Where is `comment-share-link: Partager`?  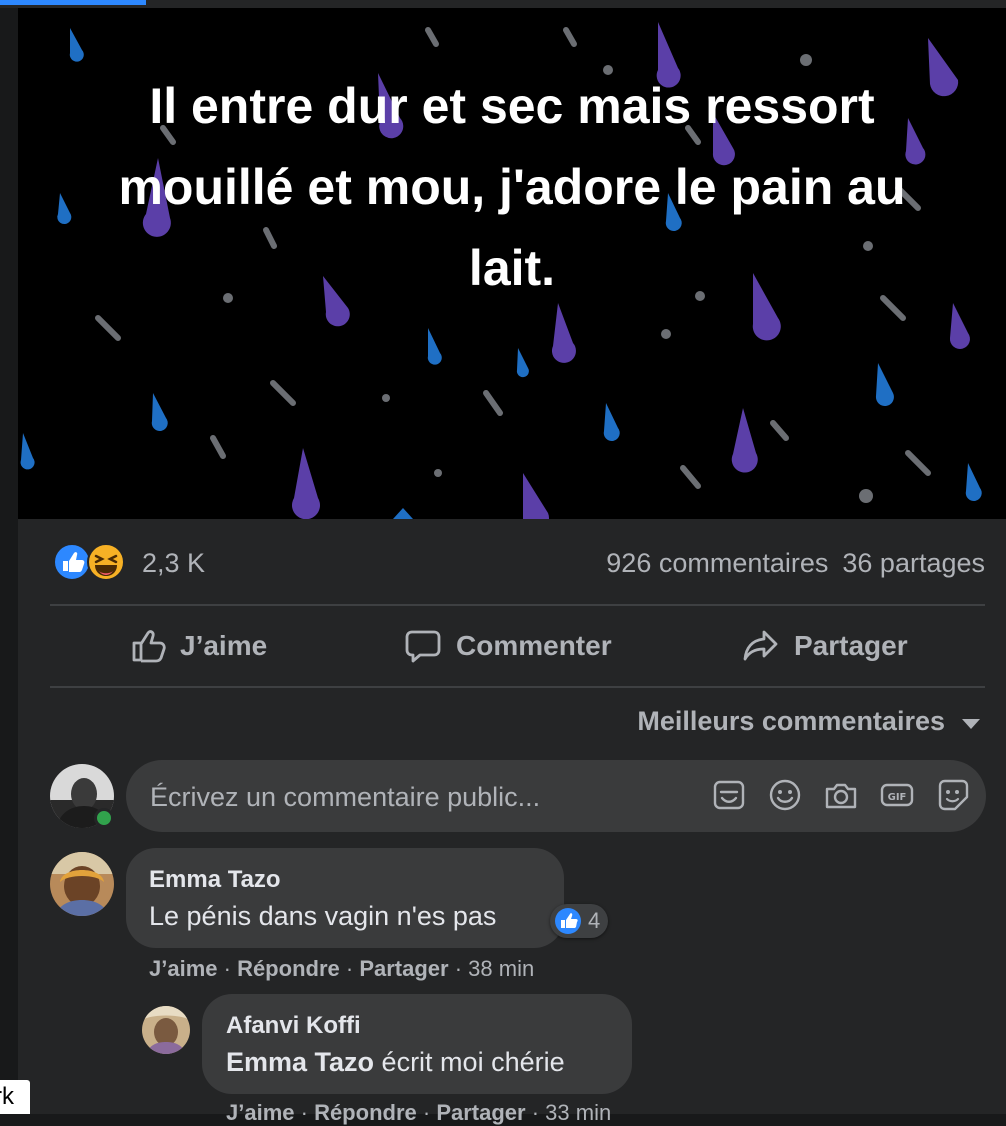 comment-share-link: Partager is located at coordinates (403, 968).